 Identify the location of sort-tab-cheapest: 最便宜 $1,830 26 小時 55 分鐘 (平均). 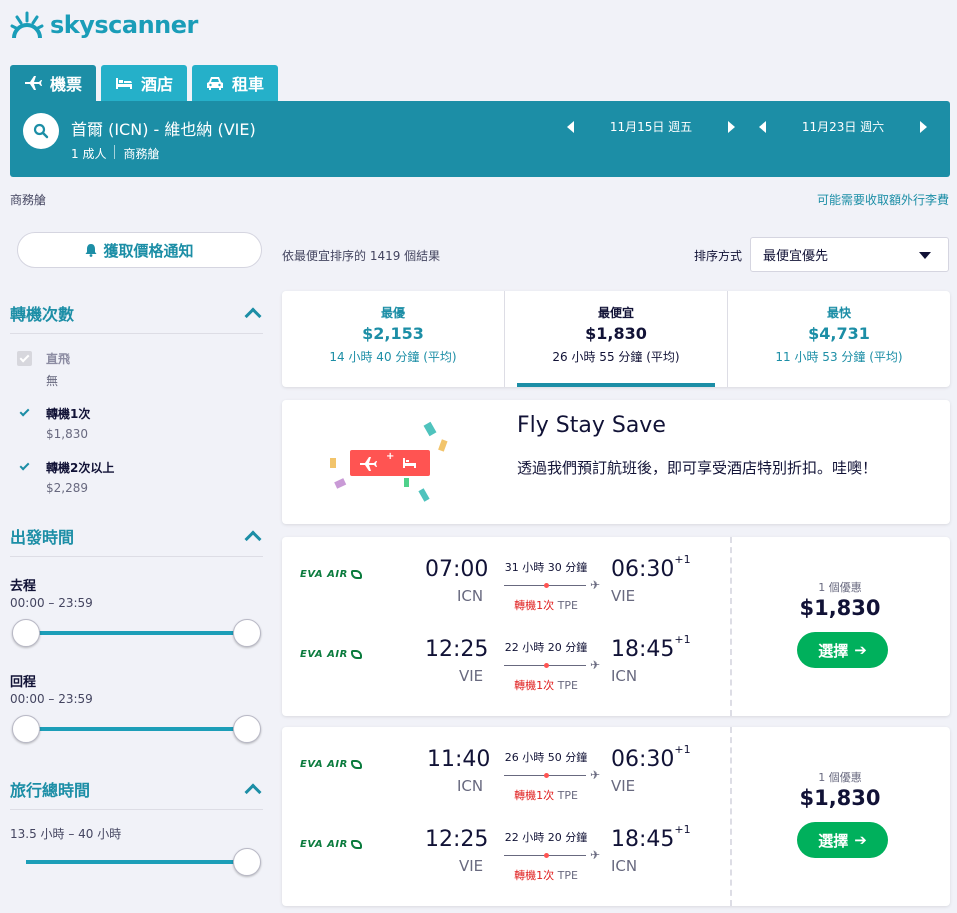
(615, 339).